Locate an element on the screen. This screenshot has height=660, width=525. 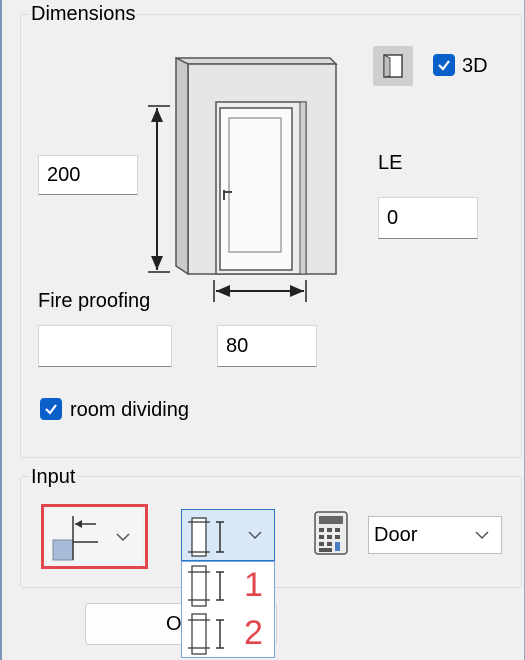
calculator-icon is located at coordinates (331, 533).